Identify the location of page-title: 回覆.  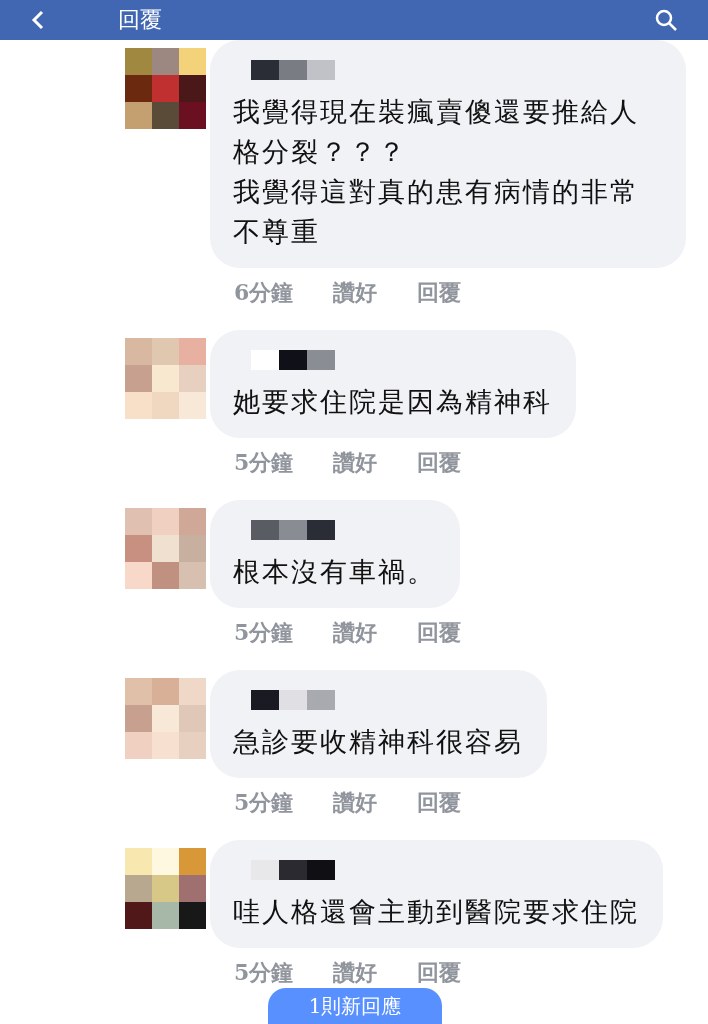
(140, 20).